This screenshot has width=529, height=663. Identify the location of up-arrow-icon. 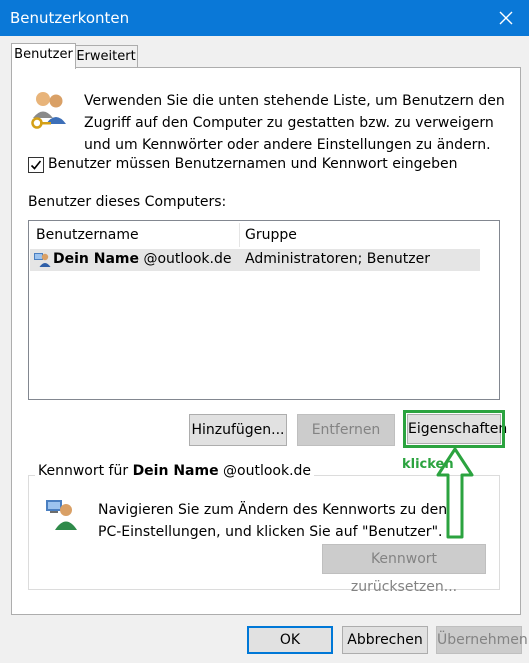
(455, 493).